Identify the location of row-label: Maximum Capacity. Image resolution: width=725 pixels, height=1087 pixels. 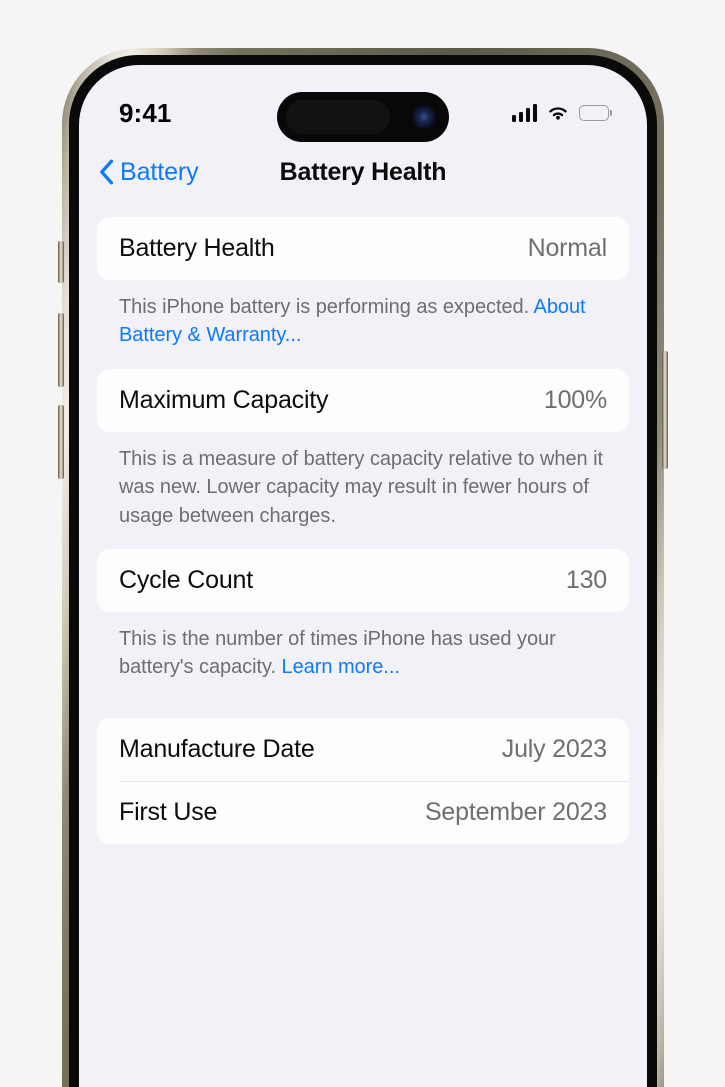
(224, 399).